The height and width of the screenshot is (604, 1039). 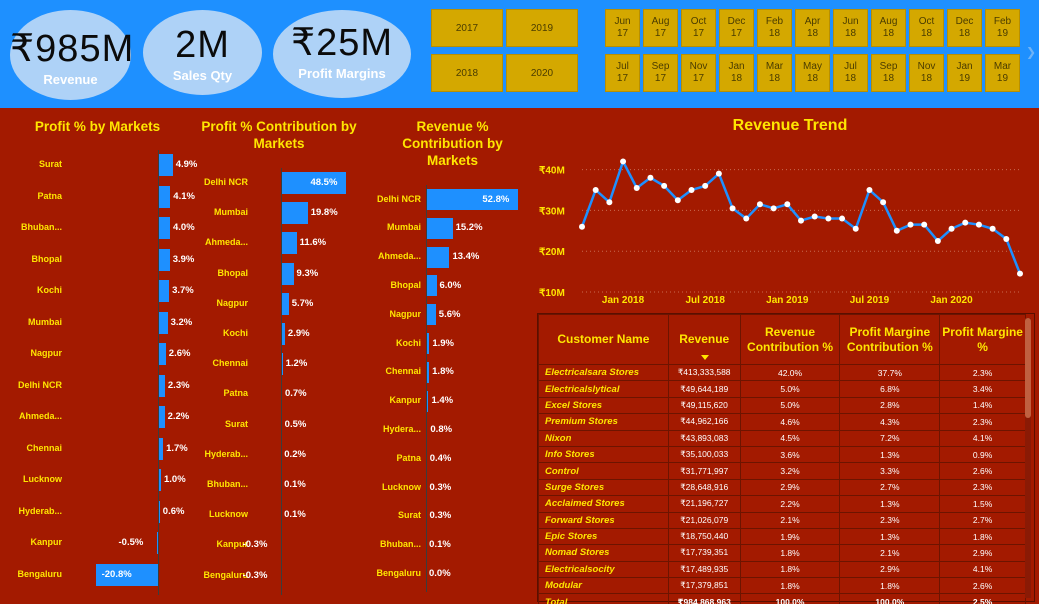 What do you see at coordinates (660, 73) in the screenshot?
I see `month-slicer-item: Sep 17` at bounding box center [660, 73].